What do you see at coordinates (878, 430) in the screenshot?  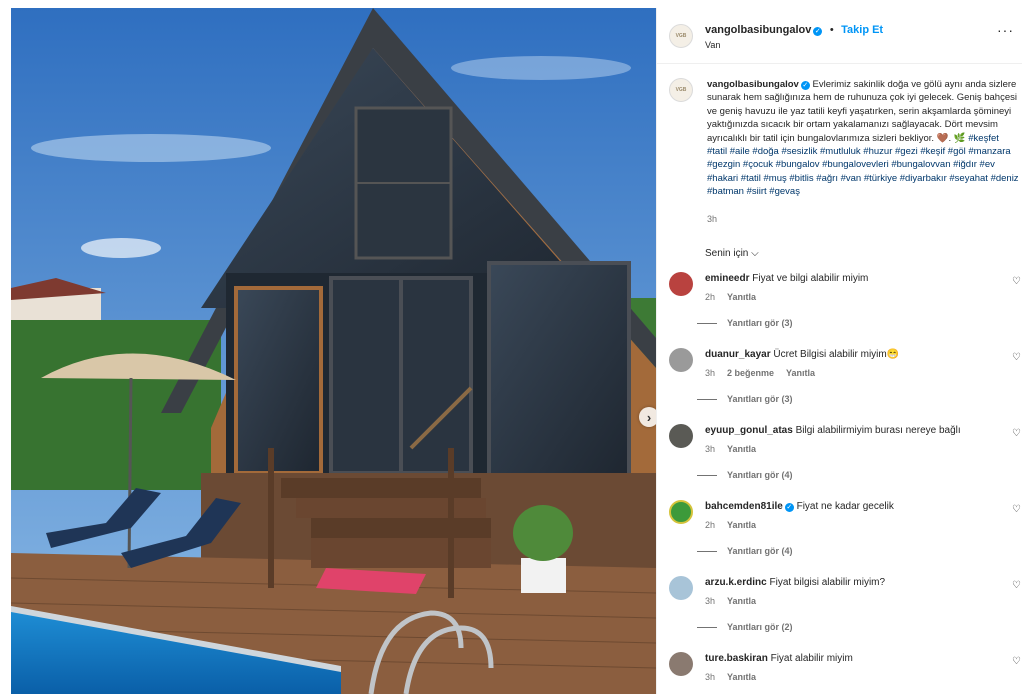 I see `comment-text: Bilgi alabilirmiyim burası nereye bağlı` at bounding box center [878, 430].